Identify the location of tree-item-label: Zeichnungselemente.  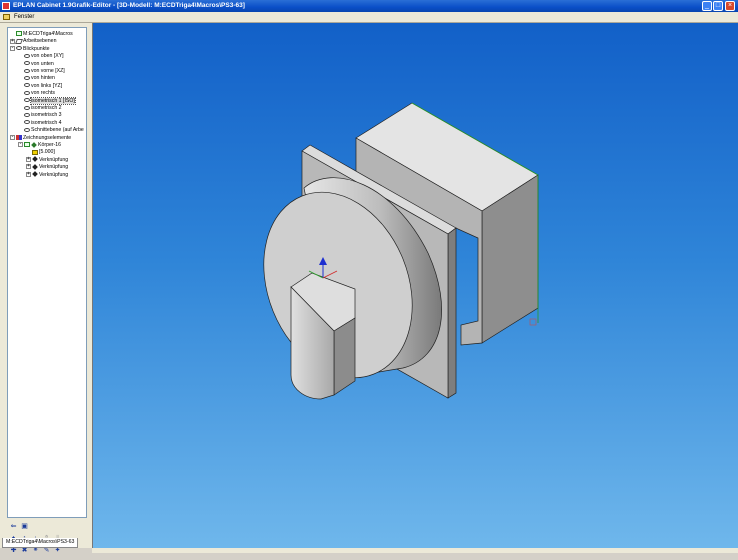
(47, 137).